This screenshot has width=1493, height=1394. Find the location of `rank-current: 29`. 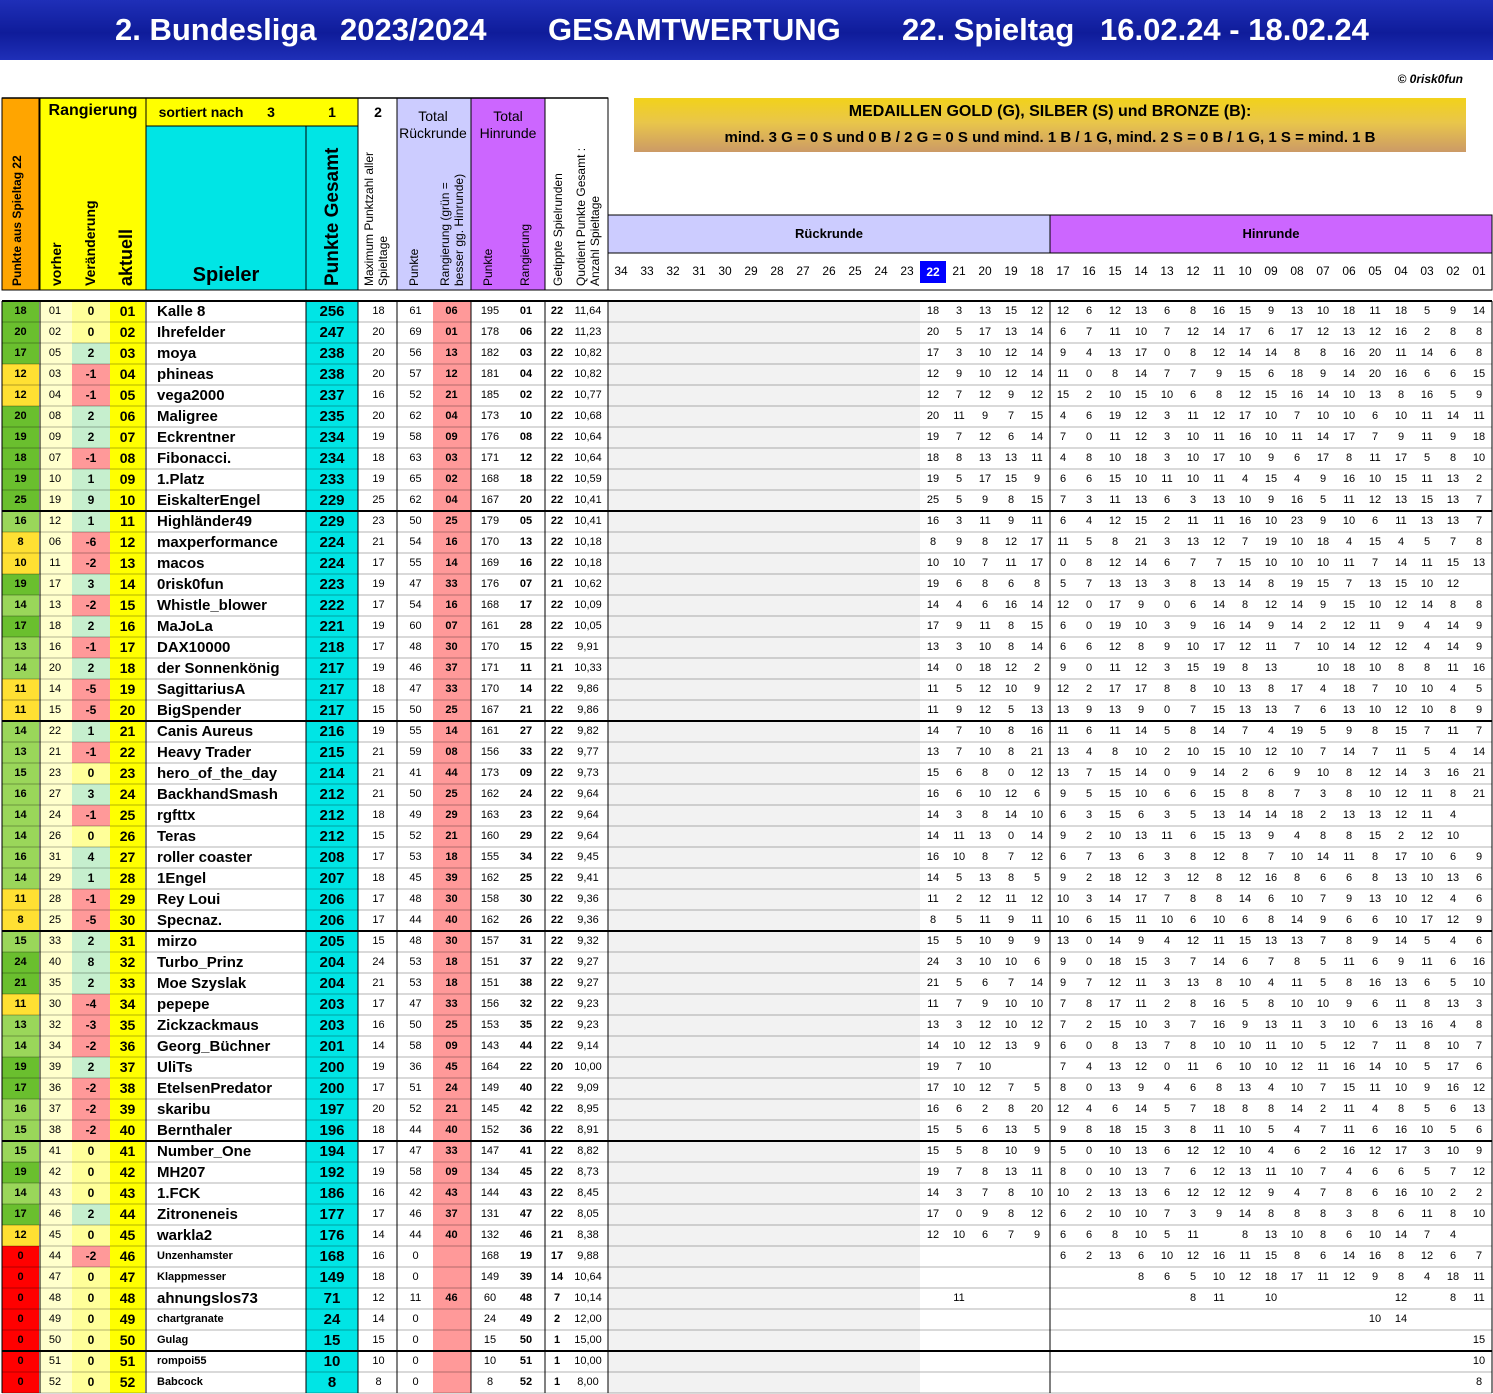

rank-current: 29 is located at coordinates (127, 899).